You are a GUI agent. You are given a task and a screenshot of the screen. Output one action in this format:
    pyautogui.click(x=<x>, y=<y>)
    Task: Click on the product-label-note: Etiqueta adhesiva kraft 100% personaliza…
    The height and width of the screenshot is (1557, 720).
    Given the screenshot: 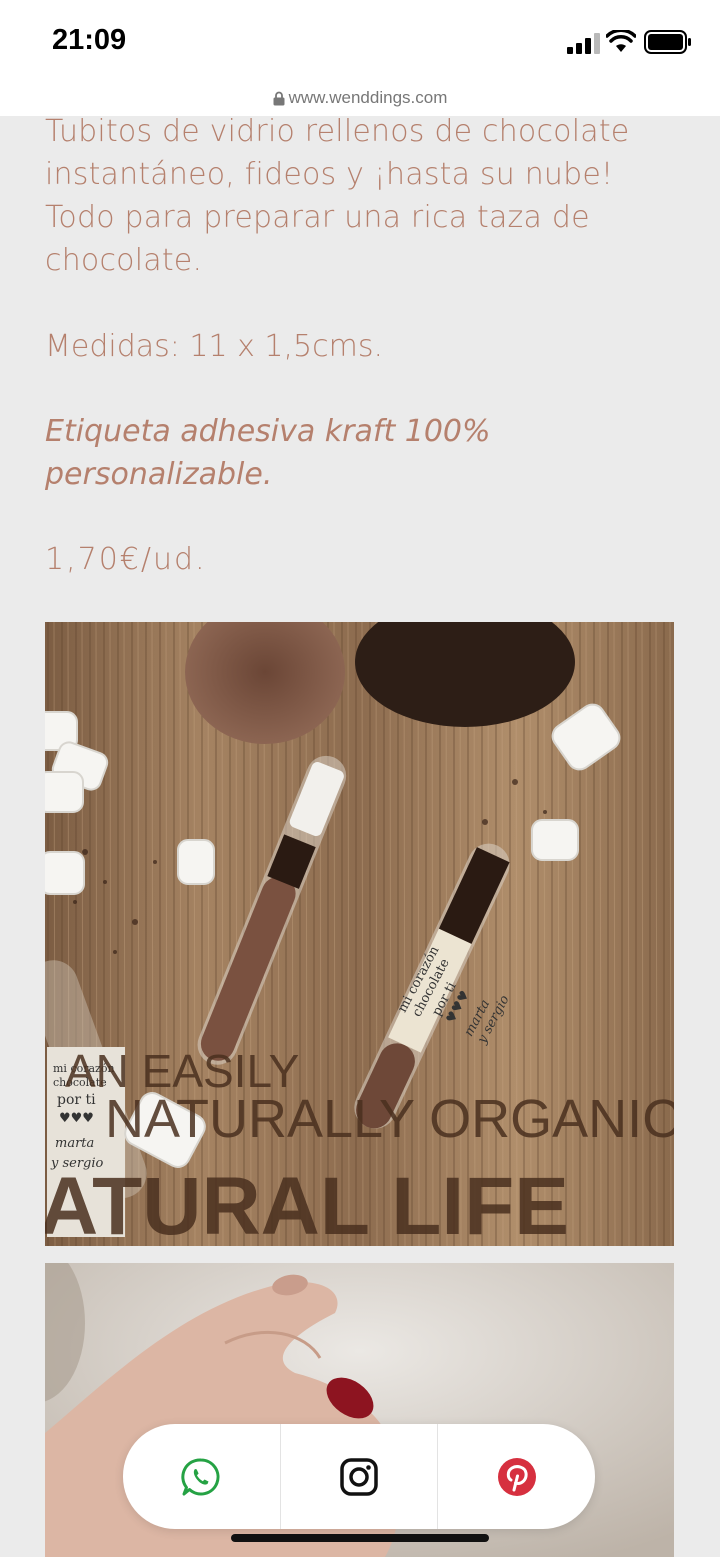 What is the action you would take?
    pyautogui.click(x=268, y=453)
    